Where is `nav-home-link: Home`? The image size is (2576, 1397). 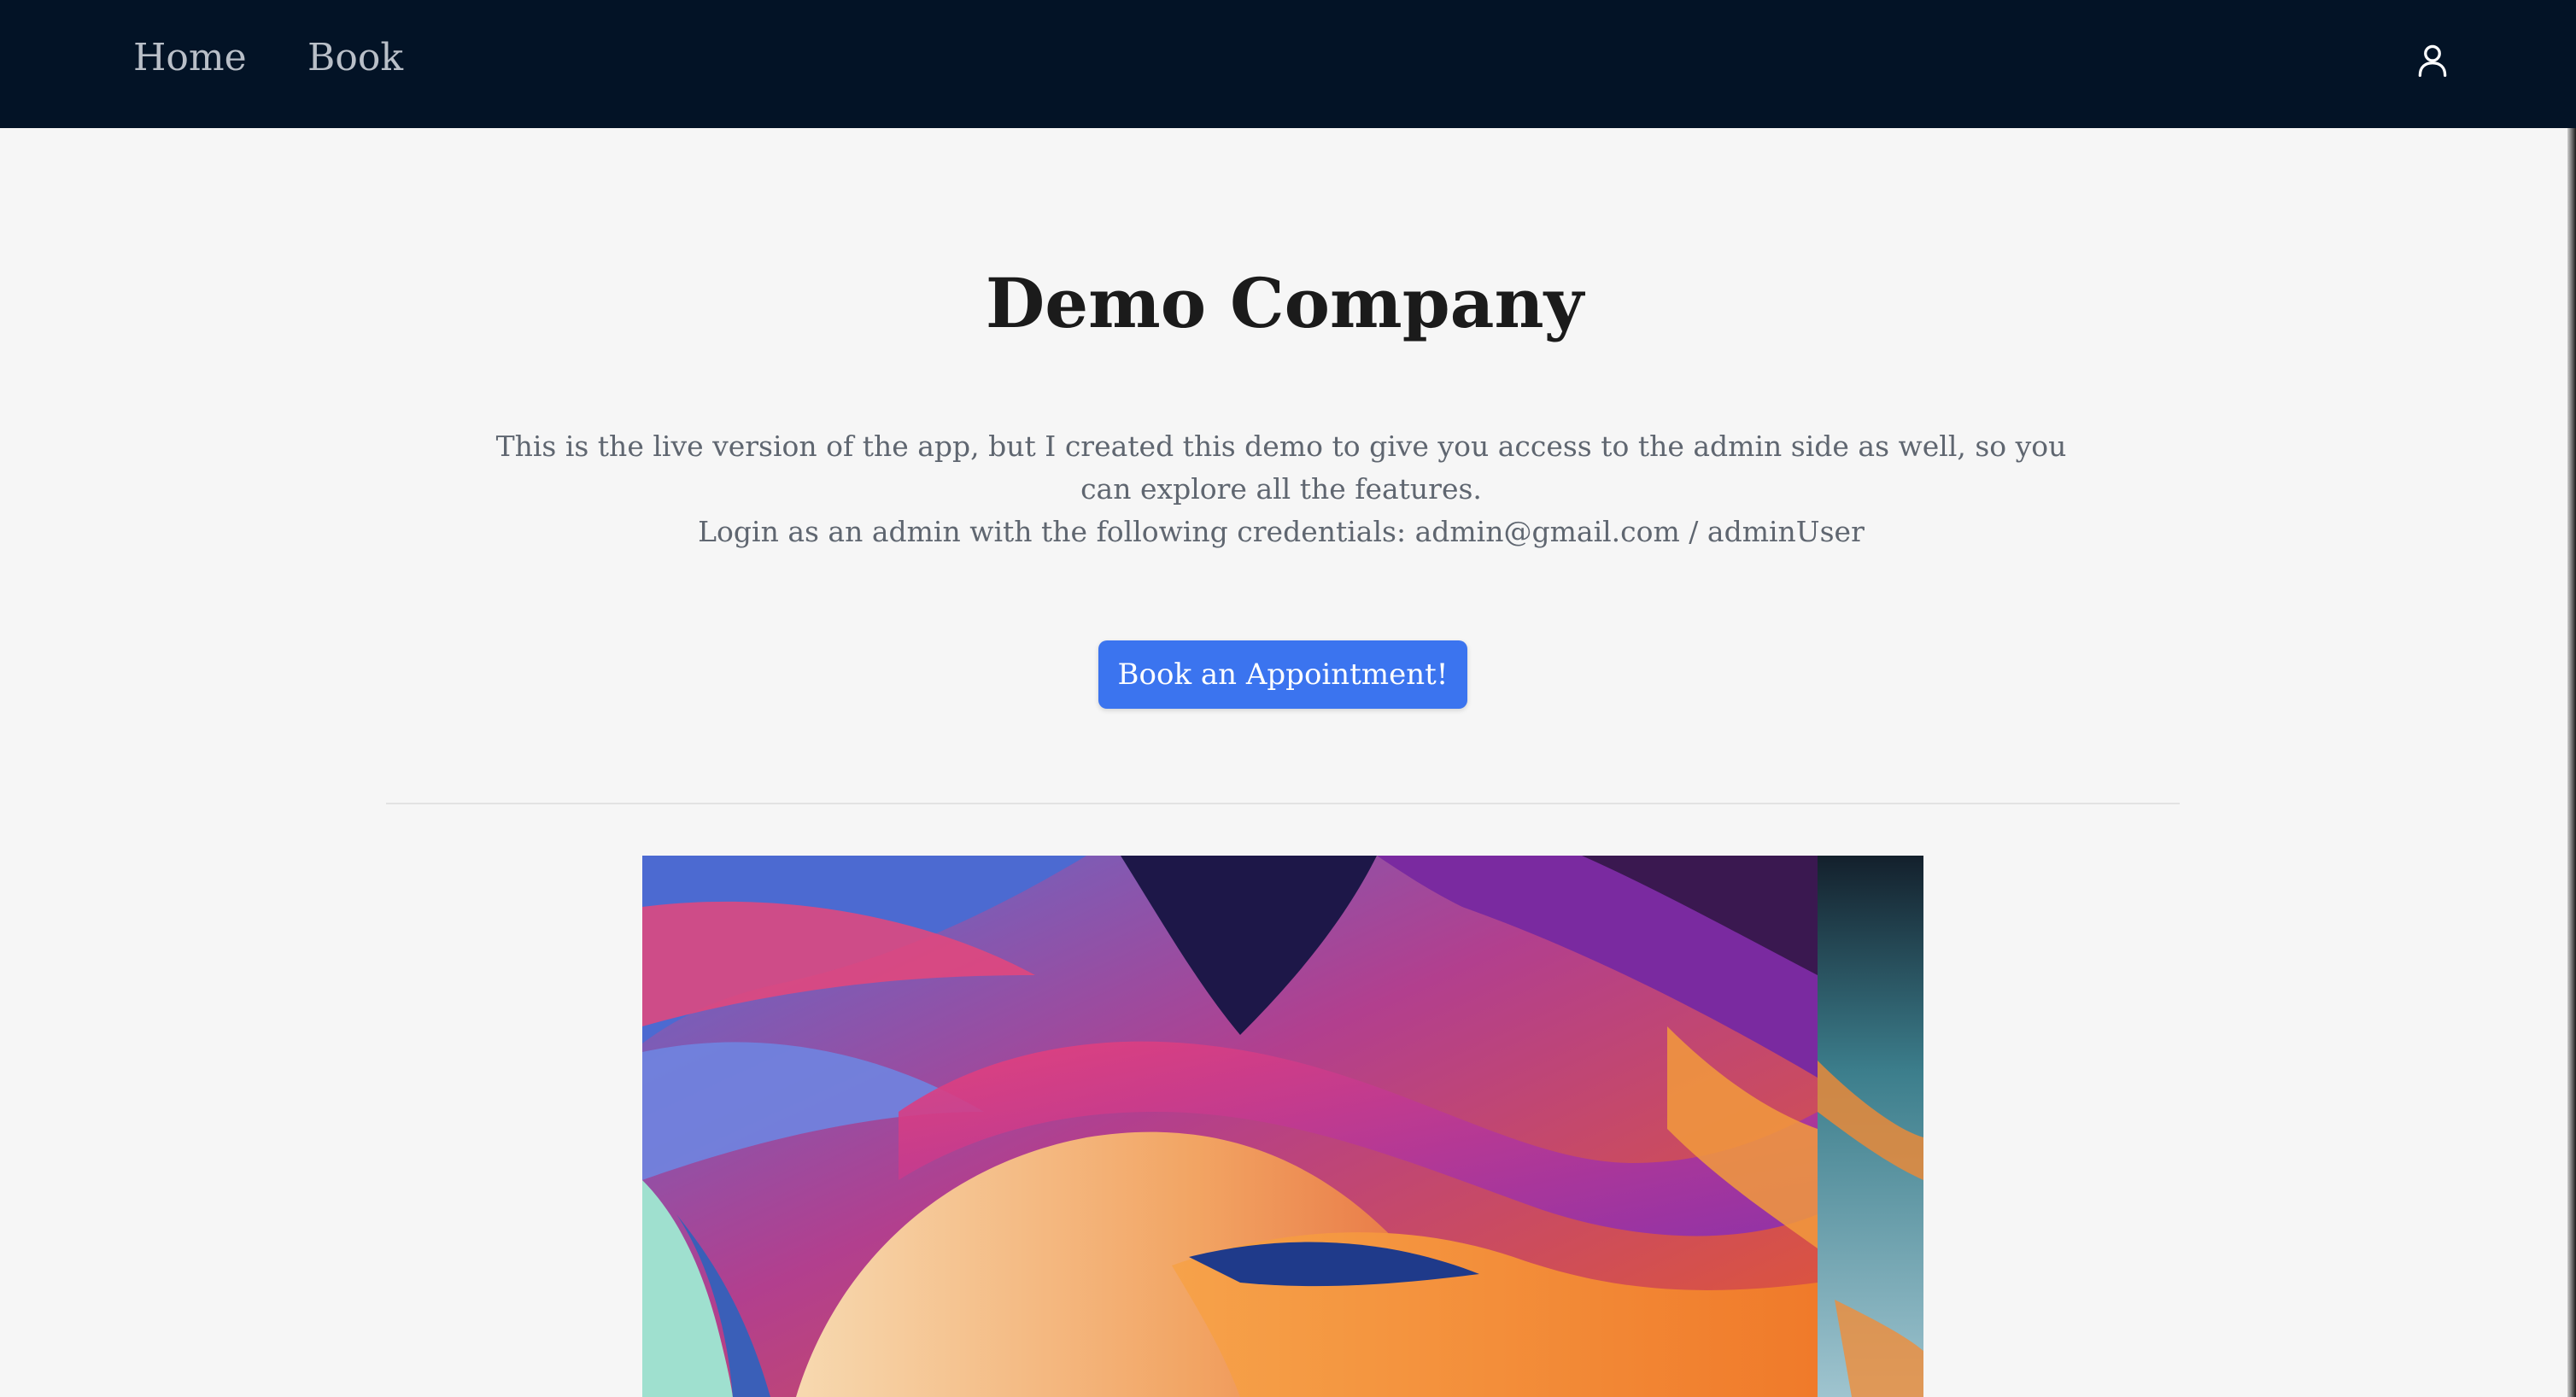
nav-home-link: Home is located at coordinates (190, 58).